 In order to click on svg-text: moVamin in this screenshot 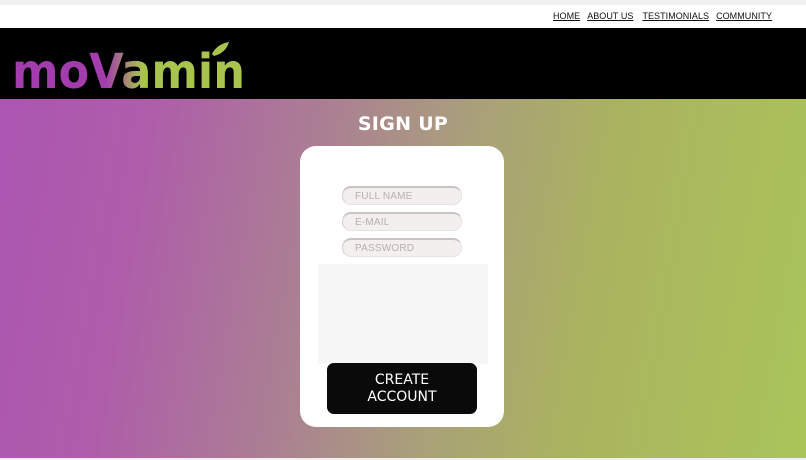, I will do `click(128, 69)`.